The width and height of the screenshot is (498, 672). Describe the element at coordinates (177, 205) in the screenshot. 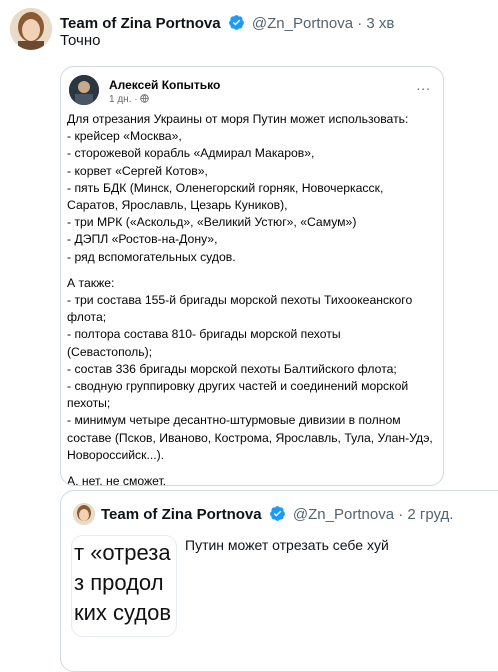

I see `post-line: Саратов, Ярославль, Цезарь Куников),` at that location.